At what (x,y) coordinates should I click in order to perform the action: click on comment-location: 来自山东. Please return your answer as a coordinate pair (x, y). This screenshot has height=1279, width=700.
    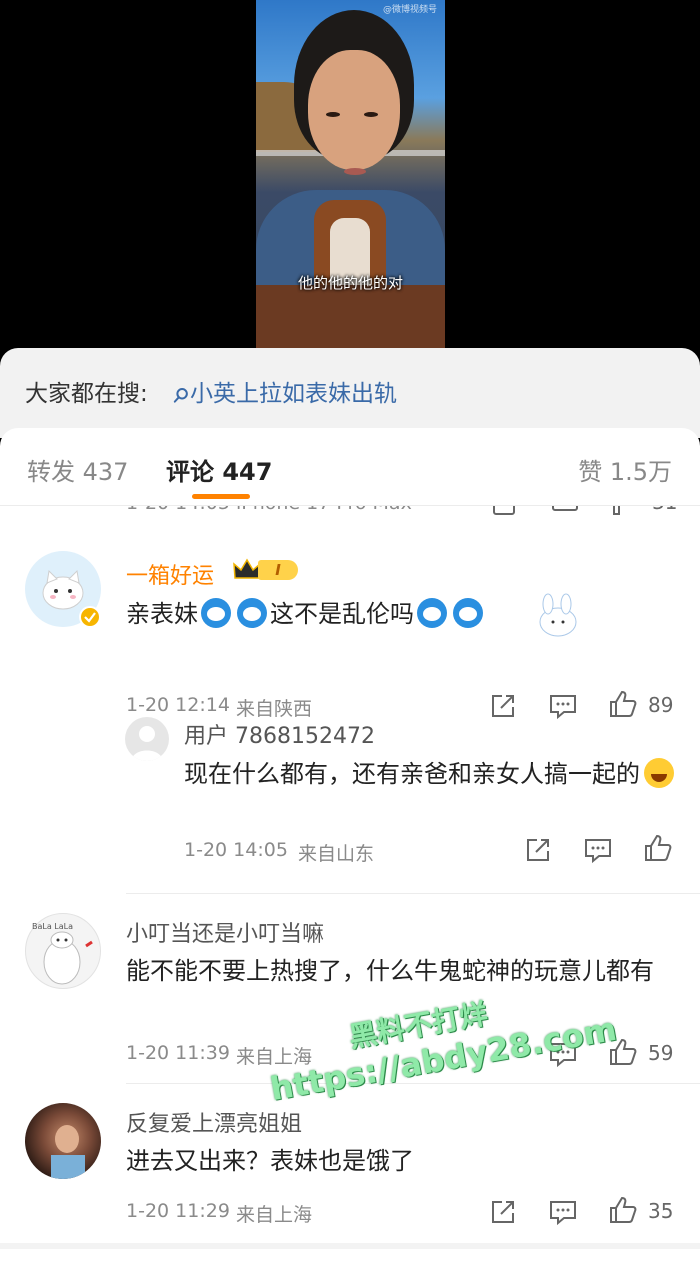
    Looking at the image, I should click on (336, 854).